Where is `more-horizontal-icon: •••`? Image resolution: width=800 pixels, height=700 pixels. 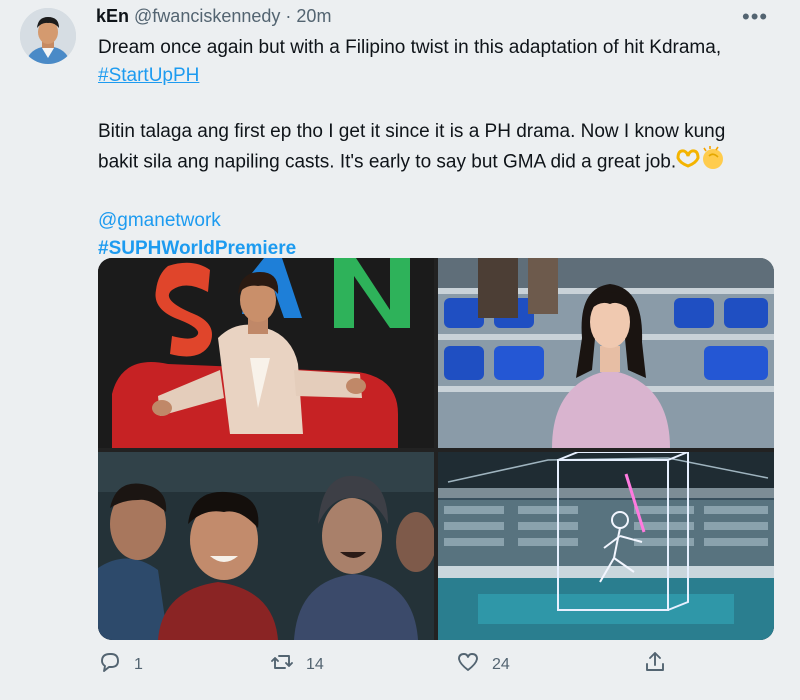 more-horizontal-icon: ••• is located at coordinates (755, 16).